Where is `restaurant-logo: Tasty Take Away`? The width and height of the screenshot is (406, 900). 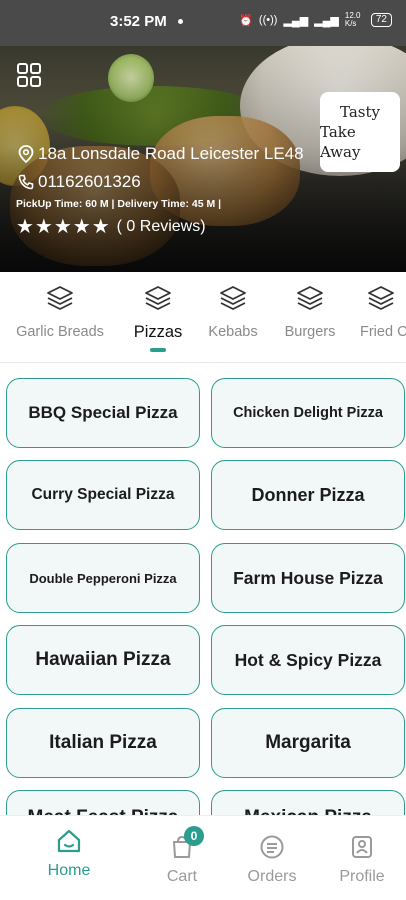
restaurant-logo: Tasty Take Away is located at coordinates (360, 132).